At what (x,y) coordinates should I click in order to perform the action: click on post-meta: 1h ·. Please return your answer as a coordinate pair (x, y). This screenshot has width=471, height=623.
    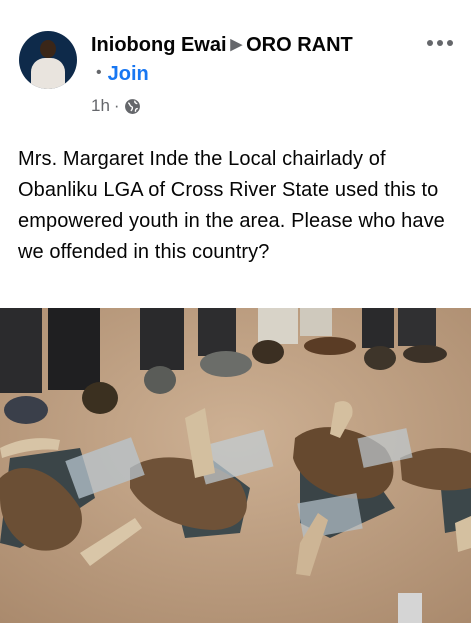
    Looking at the image, I should click on (116, 106).